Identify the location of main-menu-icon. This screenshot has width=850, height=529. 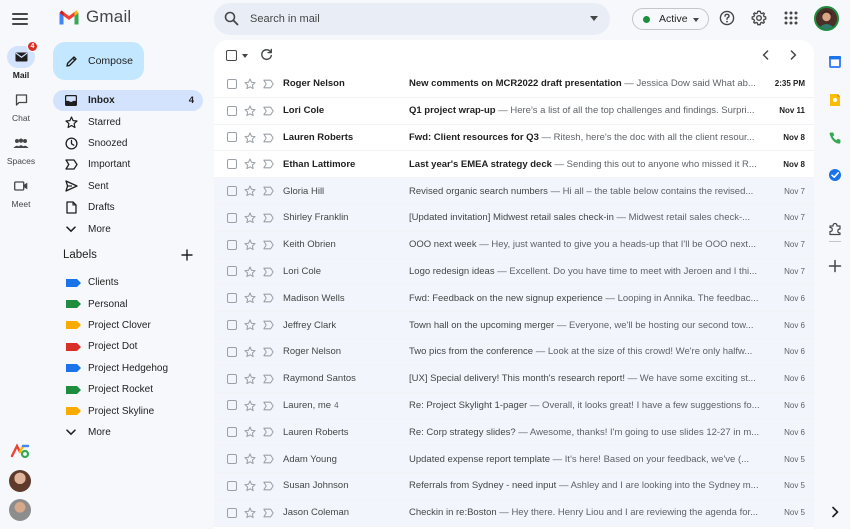
(20, 19).